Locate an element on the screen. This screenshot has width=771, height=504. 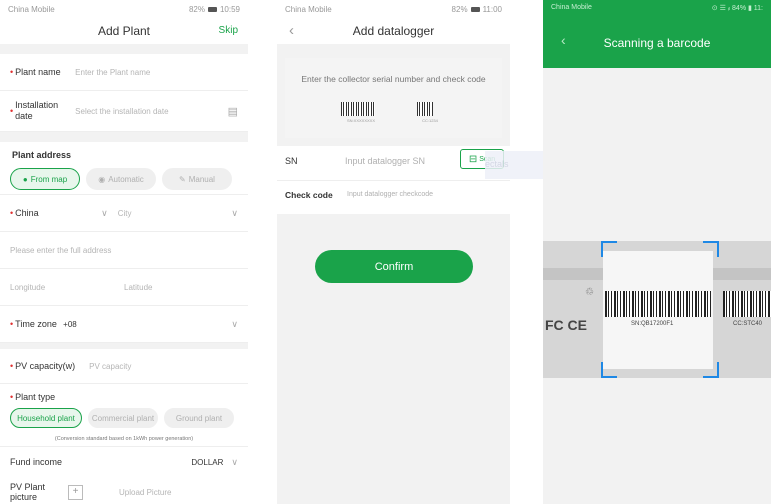
serial-number-text: SN:QB17200F1 is located at coordinates (652, 324).